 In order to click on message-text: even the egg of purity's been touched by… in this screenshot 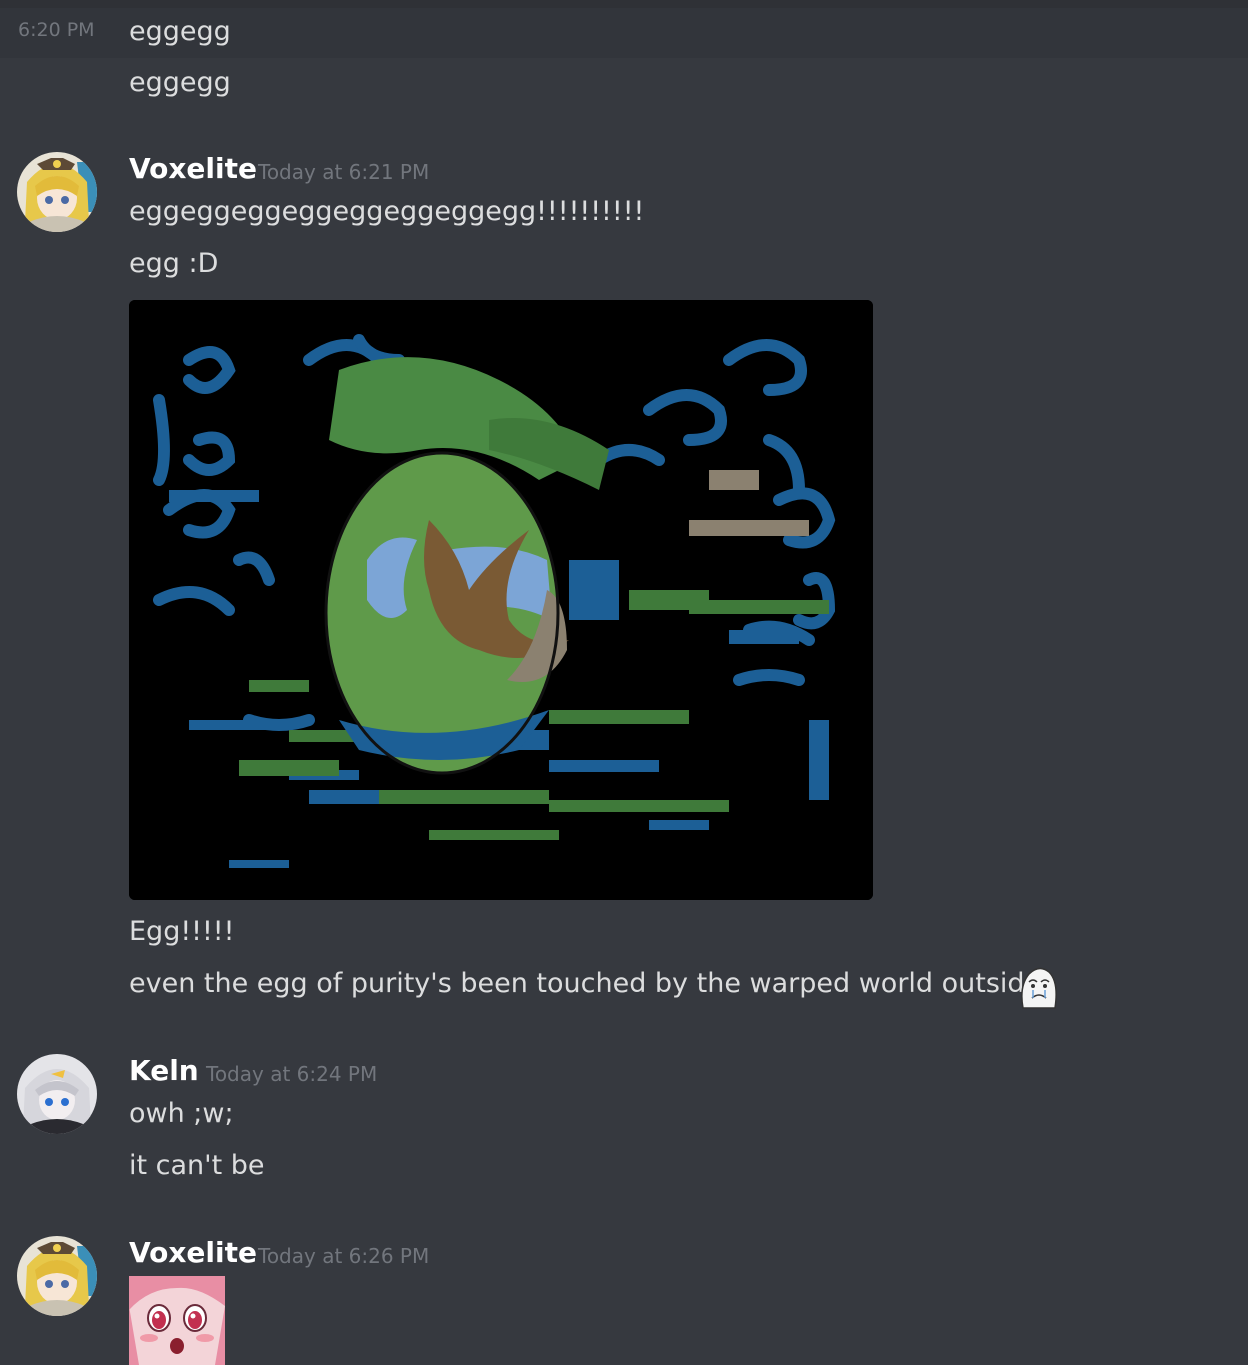, I will do `click(585, 983)`.